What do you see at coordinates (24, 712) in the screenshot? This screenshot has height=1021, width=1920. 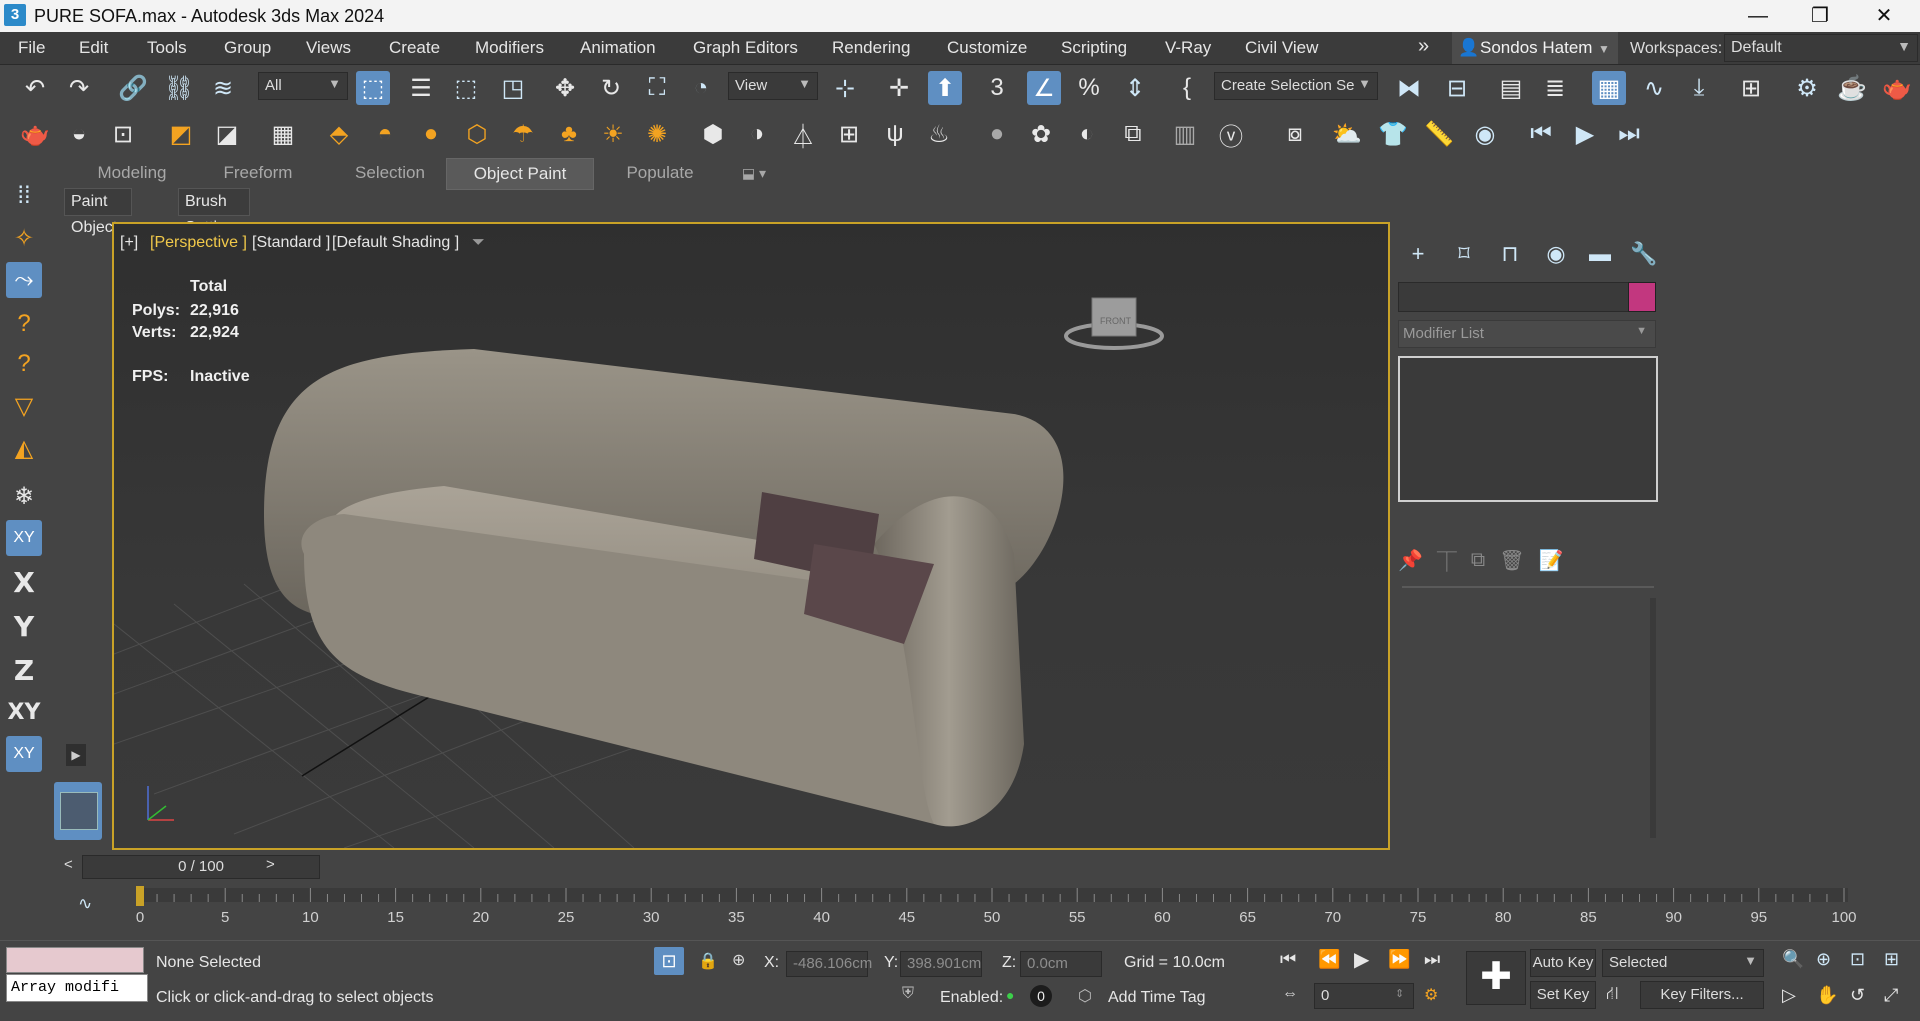 I see `axis-xy-button: XY` at bounding box center [24, 712].